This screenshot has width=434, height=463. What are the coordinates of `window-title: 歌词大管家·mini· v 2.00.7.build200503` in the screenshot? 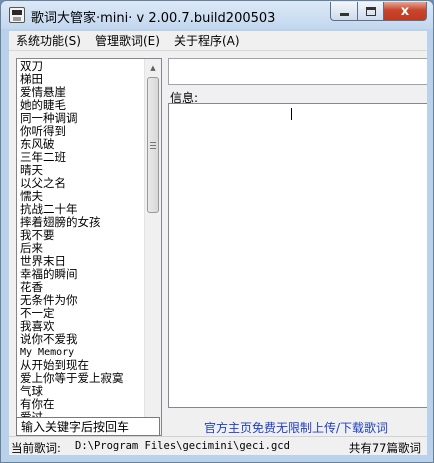 It's located at (153, 18).